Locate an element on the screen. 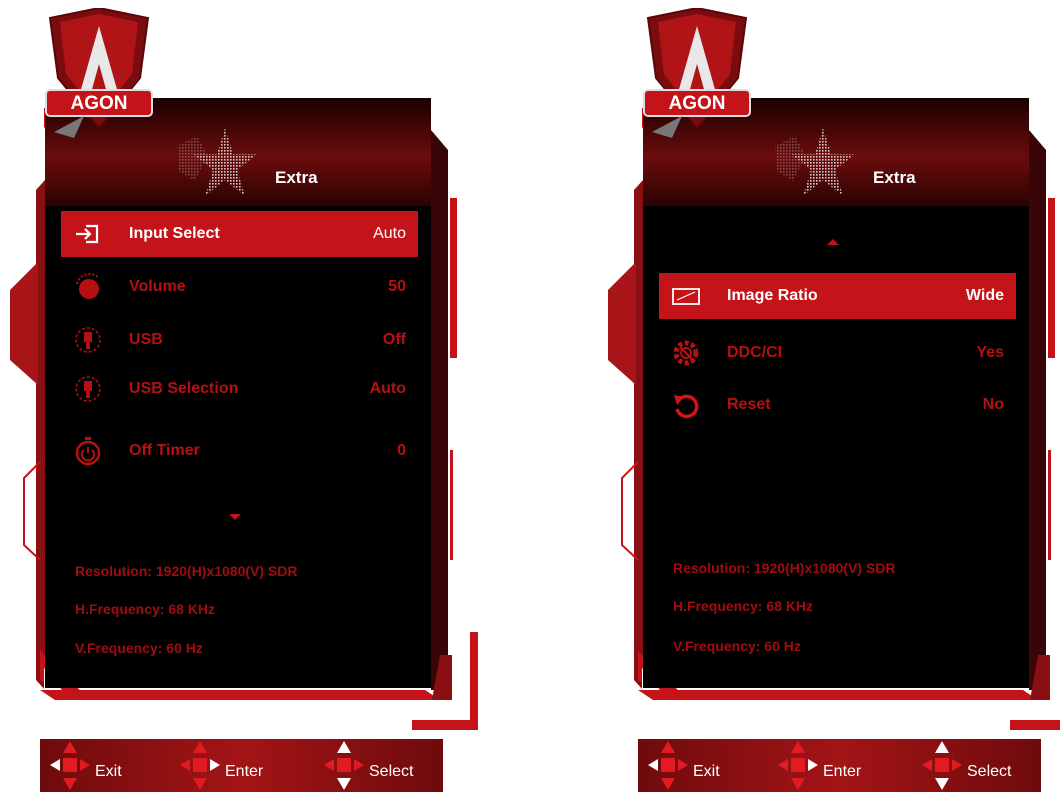 Image resolution: width=1061 pixels, height=792 pixels. ddc-ci-icon is located at coordinates (686, 353).